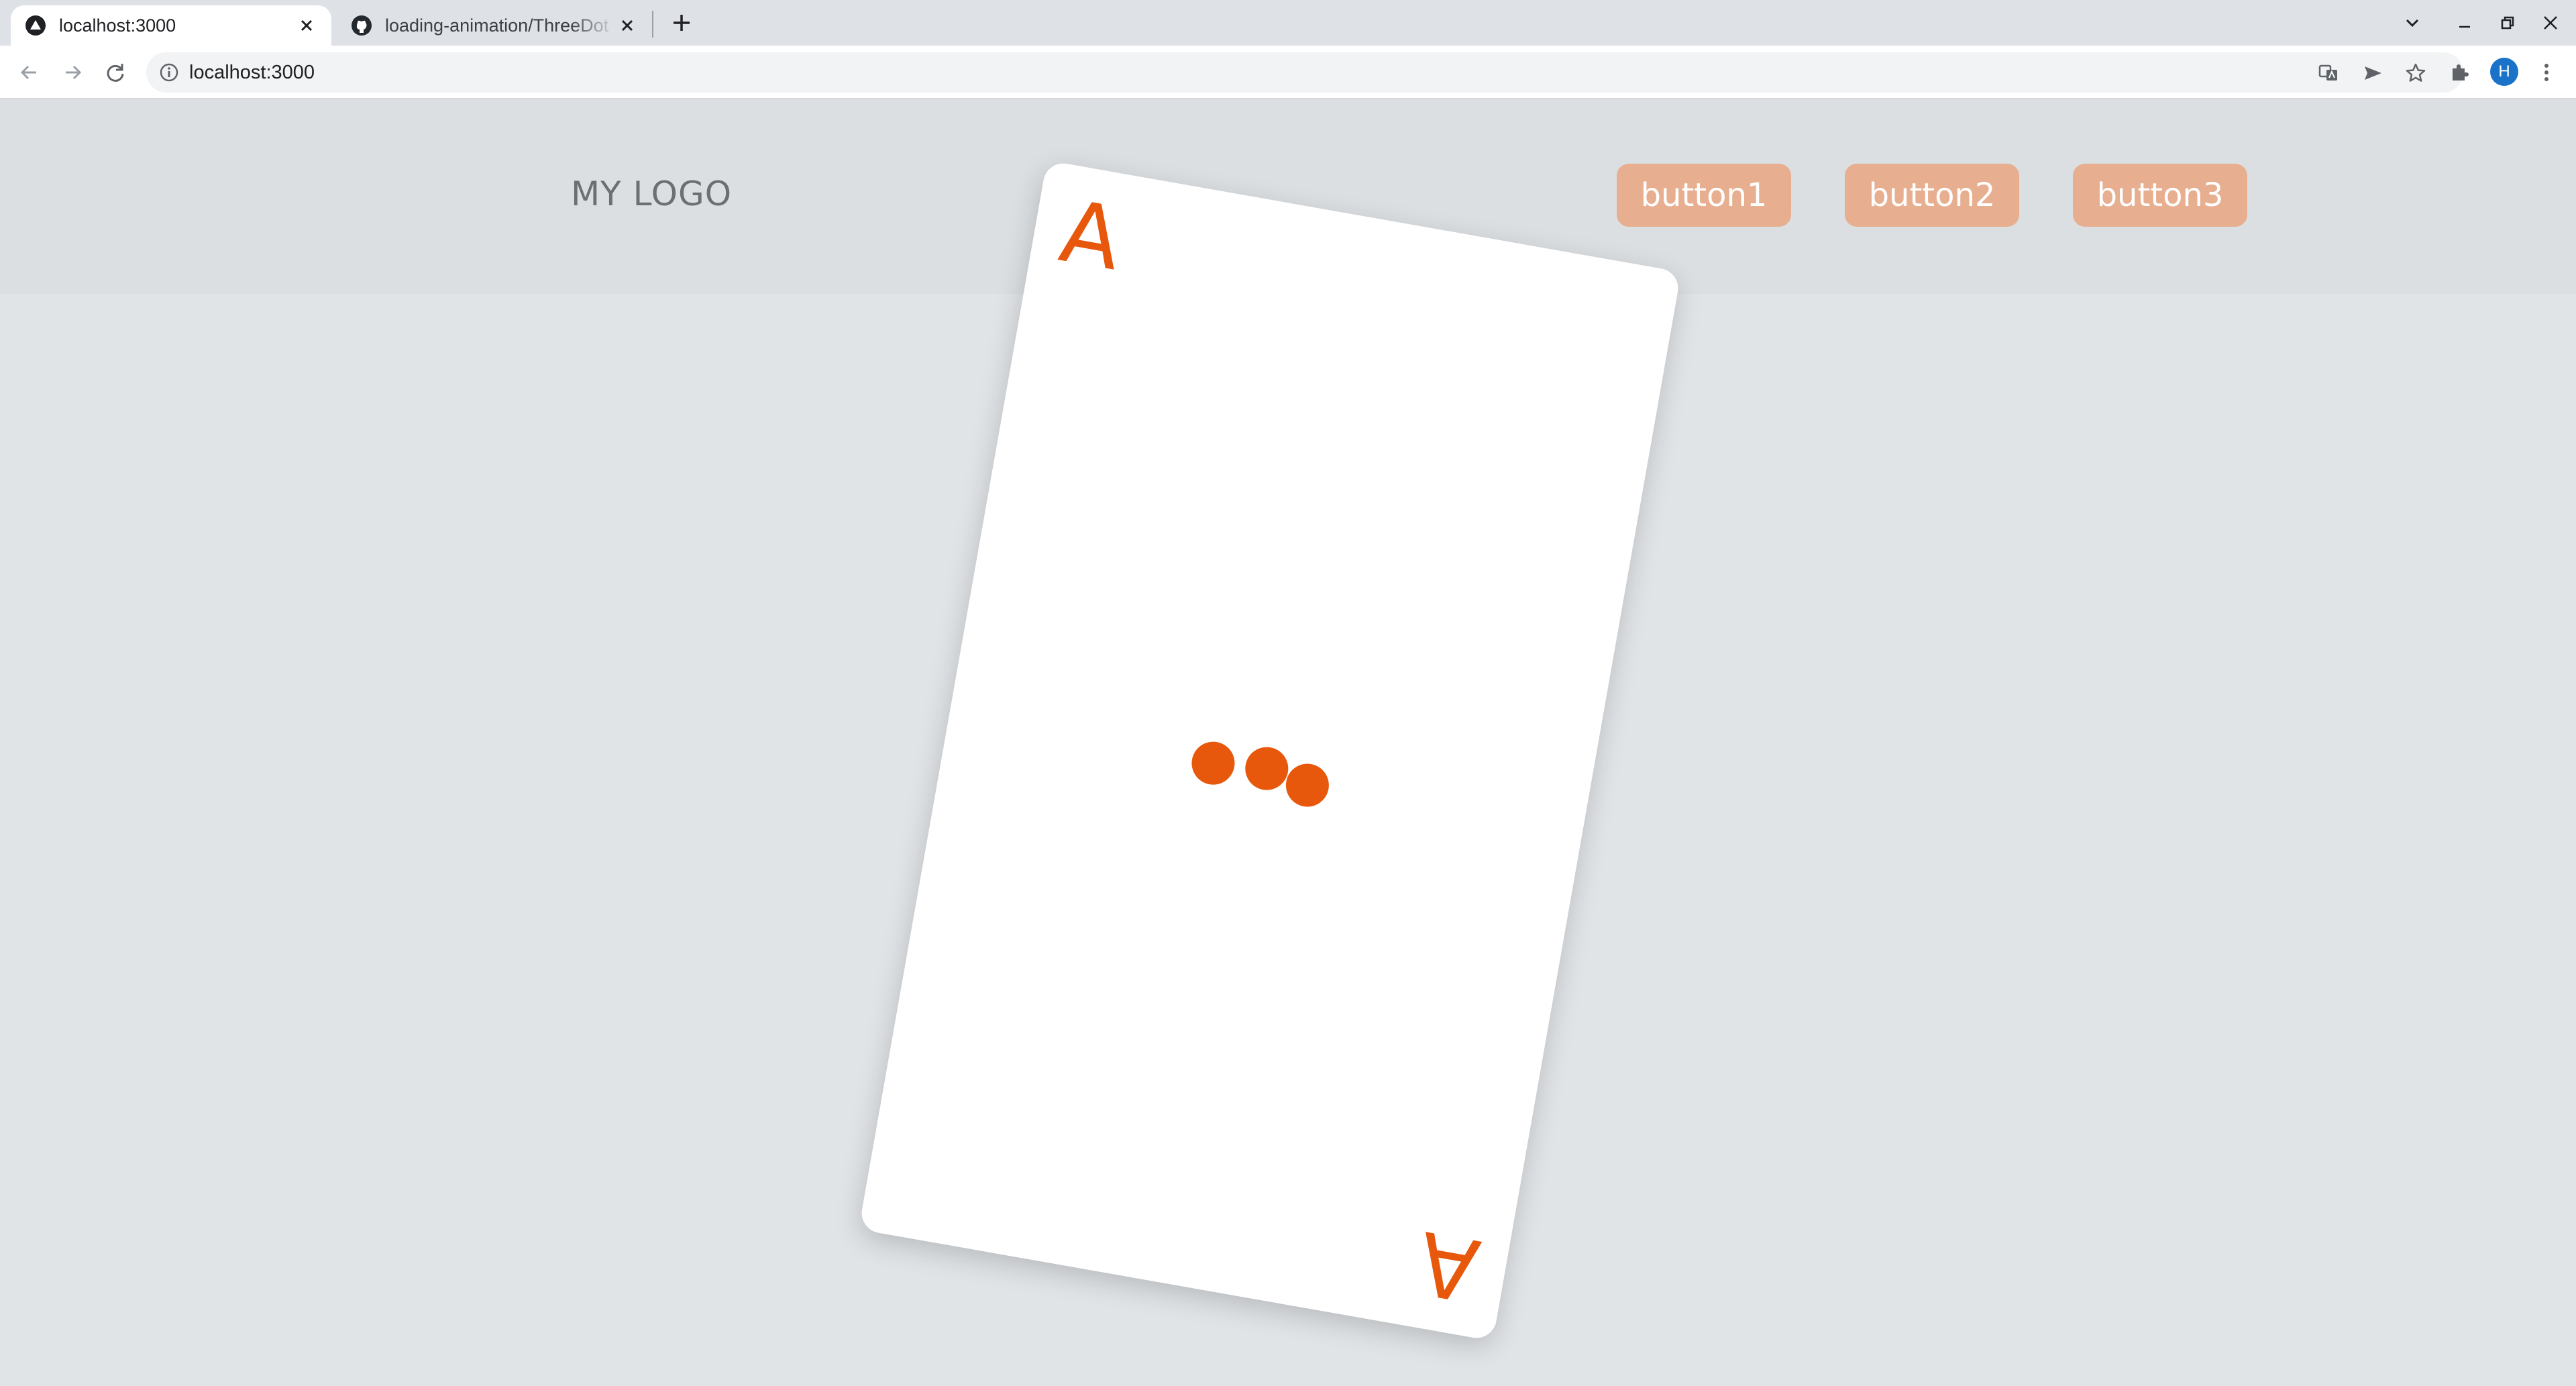 The height and width of the screenshot is (1386, 2576). What do you see at coordinates (1449, 1265) in the screenshot?
I see `card-rank-bottom: A` at bounding box center [1449, 1265].